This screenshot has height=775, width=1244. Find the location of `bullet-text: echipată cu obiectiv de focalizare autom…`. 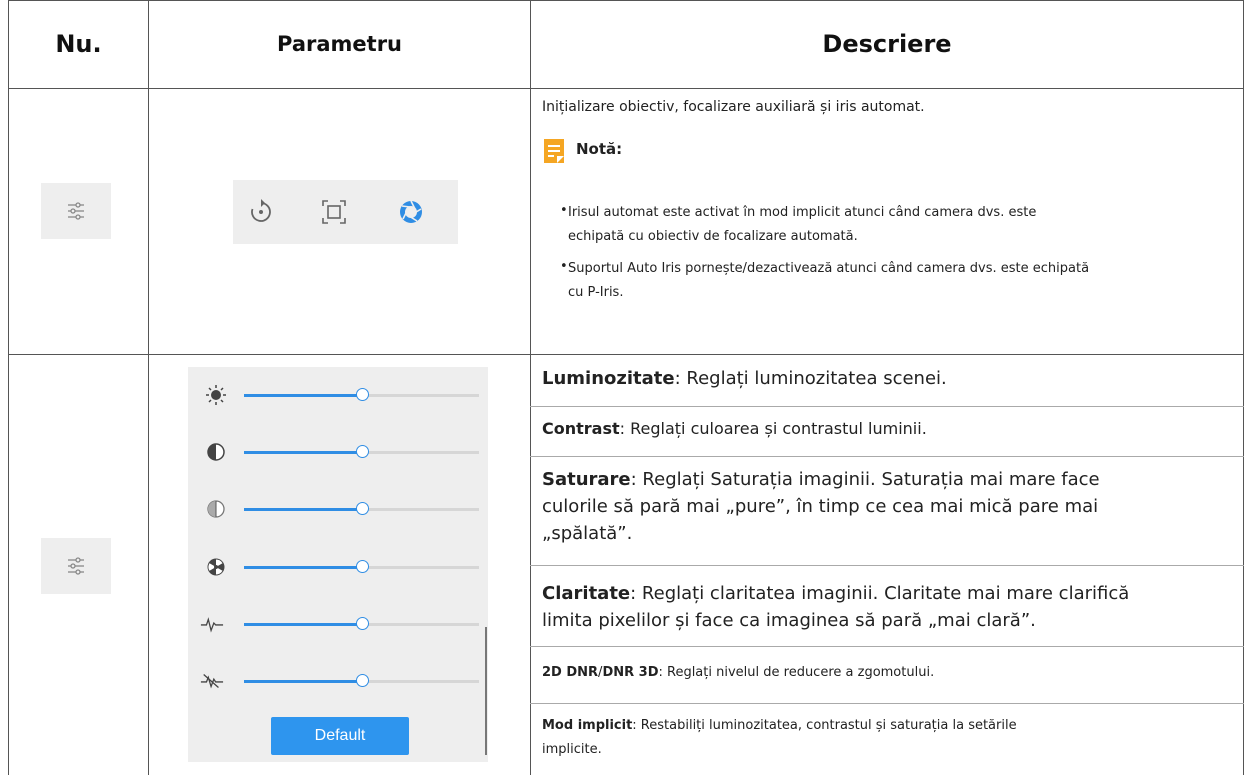

bullet-text: echipată cu obiectiv de focalizare autom… is located at coordinates (713, 236).